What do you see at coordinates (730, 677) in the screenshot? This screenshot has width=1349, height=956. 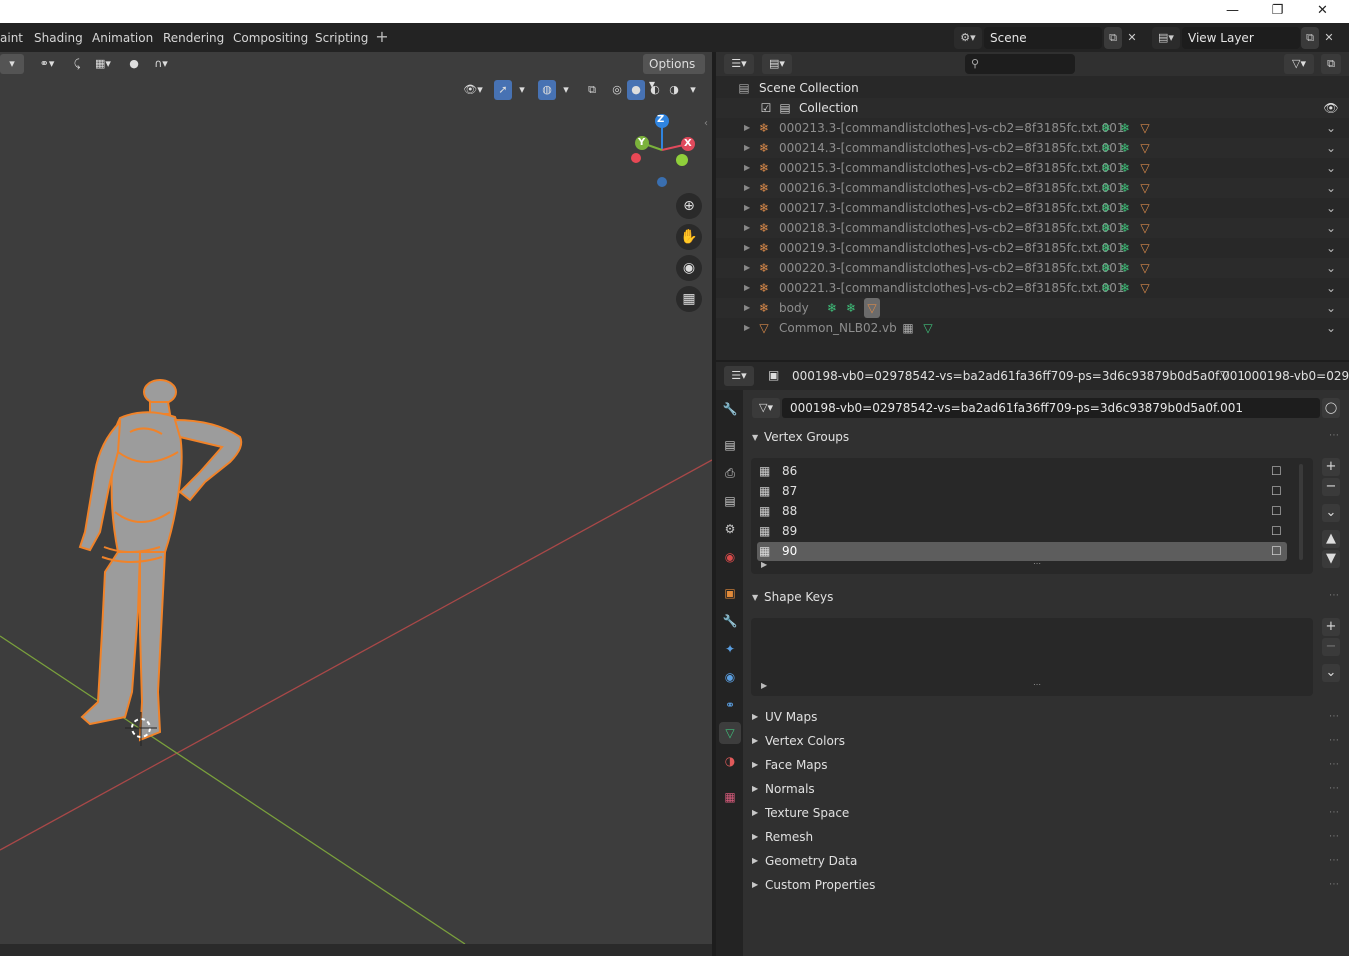 I see `physics-tab-icon: ◉` at bounding box center [730, 677].